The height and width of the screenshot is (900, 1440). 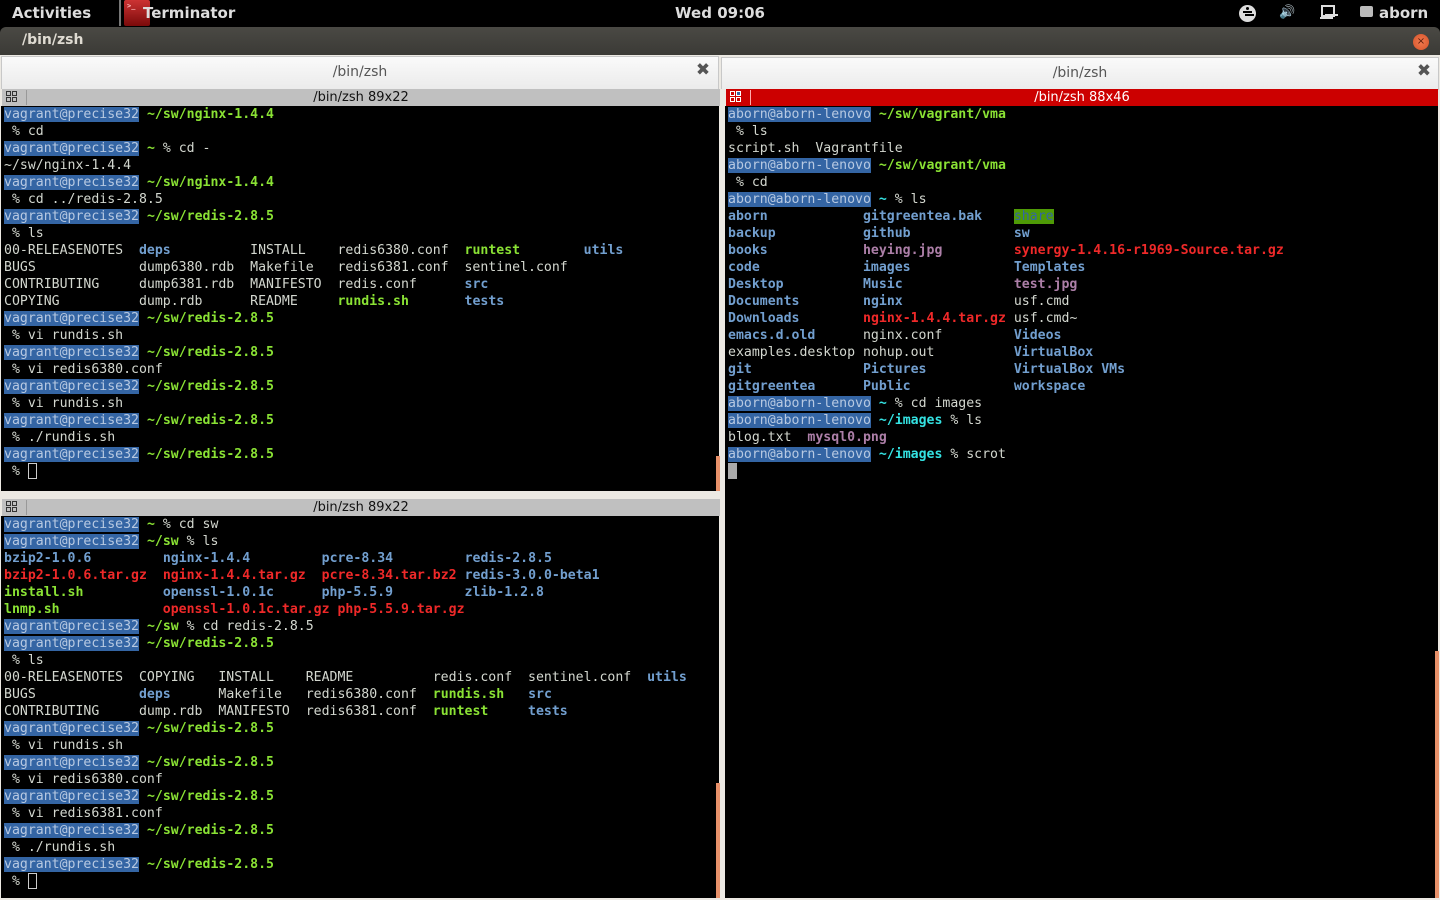 What do you see at coordinates (83, 813) in the screenshot?
I see `terminal-text: % vi redis6381.conf` at bounding box center [83, 813].